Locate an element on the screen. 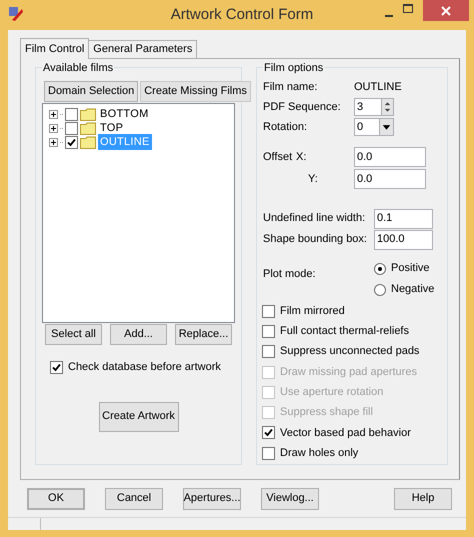 The width and height of the screenshot is (474, 537). window-title: Artwork Control Form is located at coordinates (242, 14).